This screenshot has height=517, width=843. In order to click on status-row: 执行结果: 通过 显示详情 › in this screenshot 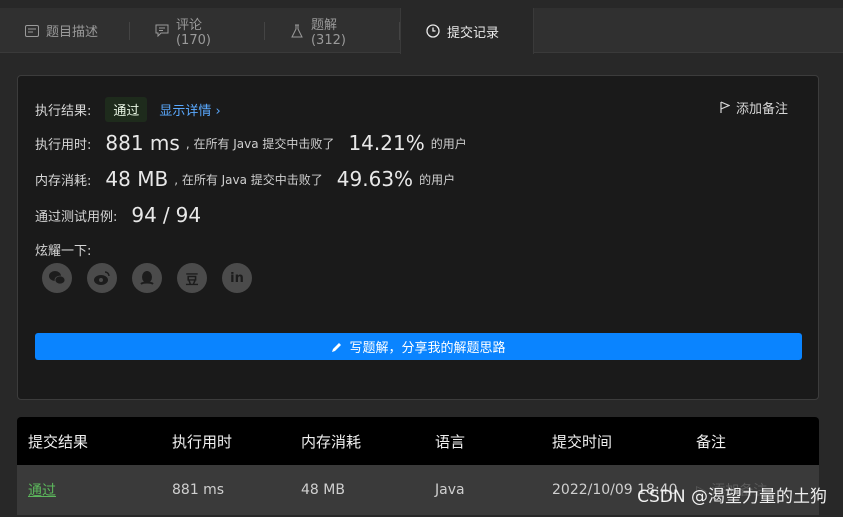, I will do `click(128, 109)`.